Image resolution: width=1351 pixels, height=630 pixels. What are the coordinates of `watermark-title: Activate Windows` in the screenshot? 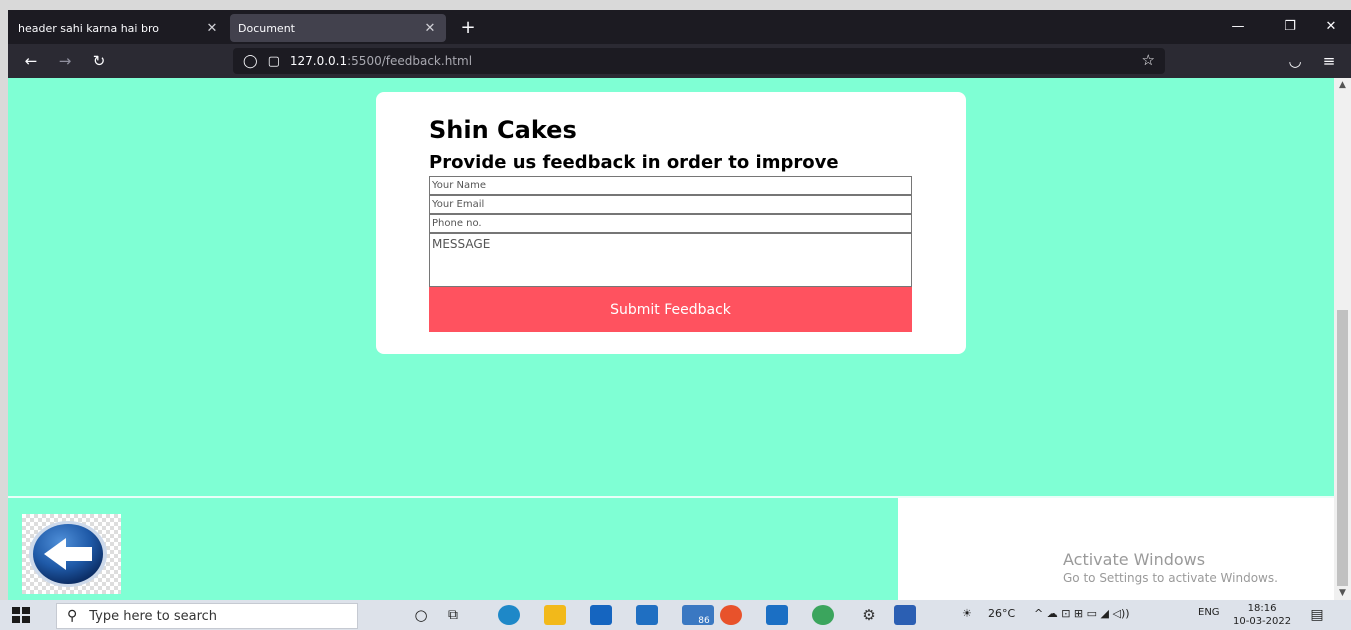 It's located at (1134, 559).